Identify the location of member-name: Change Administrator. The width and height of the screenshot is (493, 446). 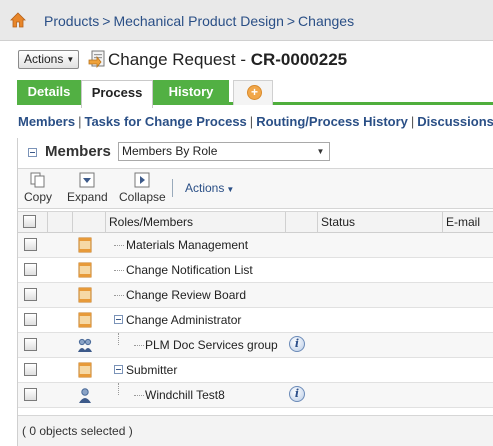
(184, 320).